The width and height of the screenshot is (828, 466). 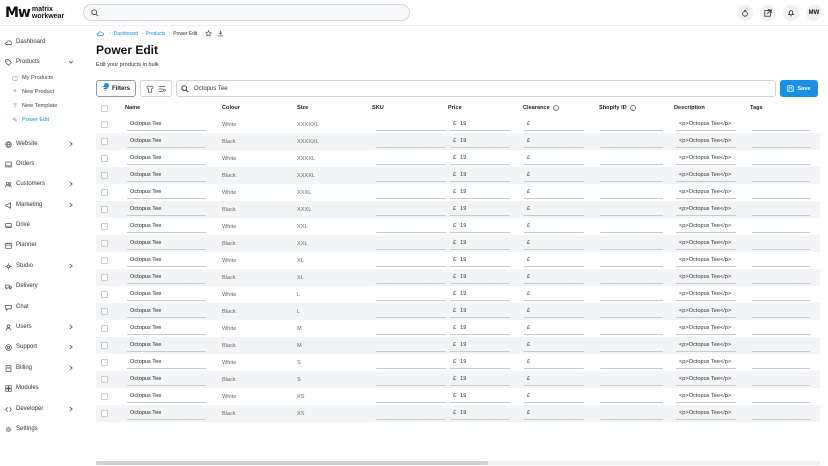 I want to click on column-header-sku: SKU, so click(x=378, y=108).